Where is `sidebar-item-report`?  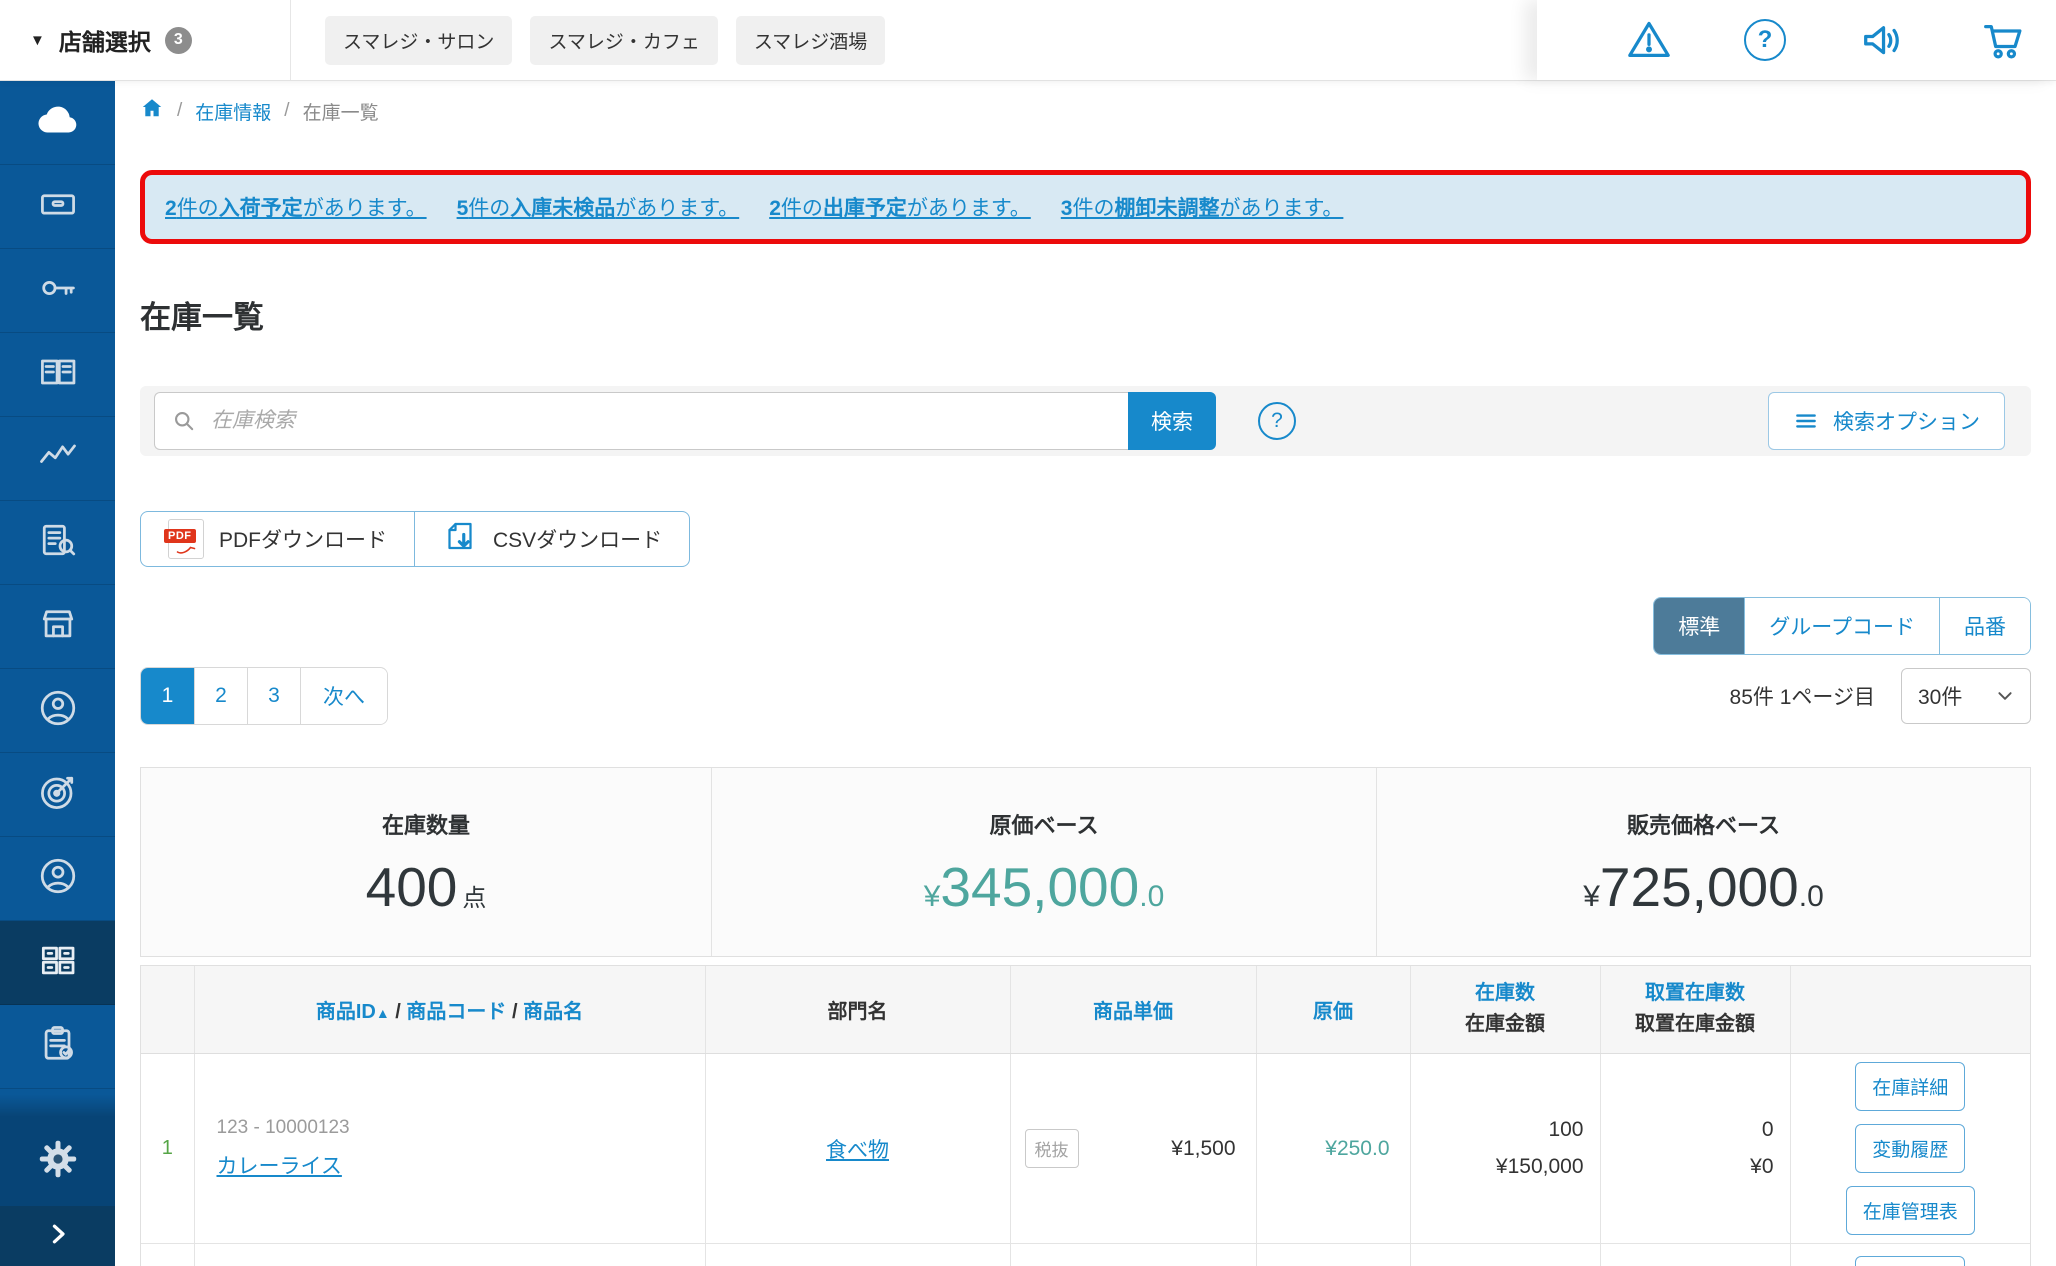 sidebar-item-report is located at coordinates (57, 543).